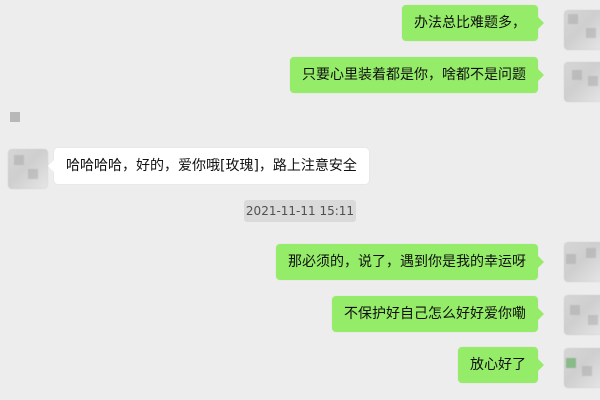 The image size is (600, 400). I want to click on message-bubble-incoming: 哈哈哈哈，好的，爱你哦[玫瑰]，路上注意安全, so click(208, 166).